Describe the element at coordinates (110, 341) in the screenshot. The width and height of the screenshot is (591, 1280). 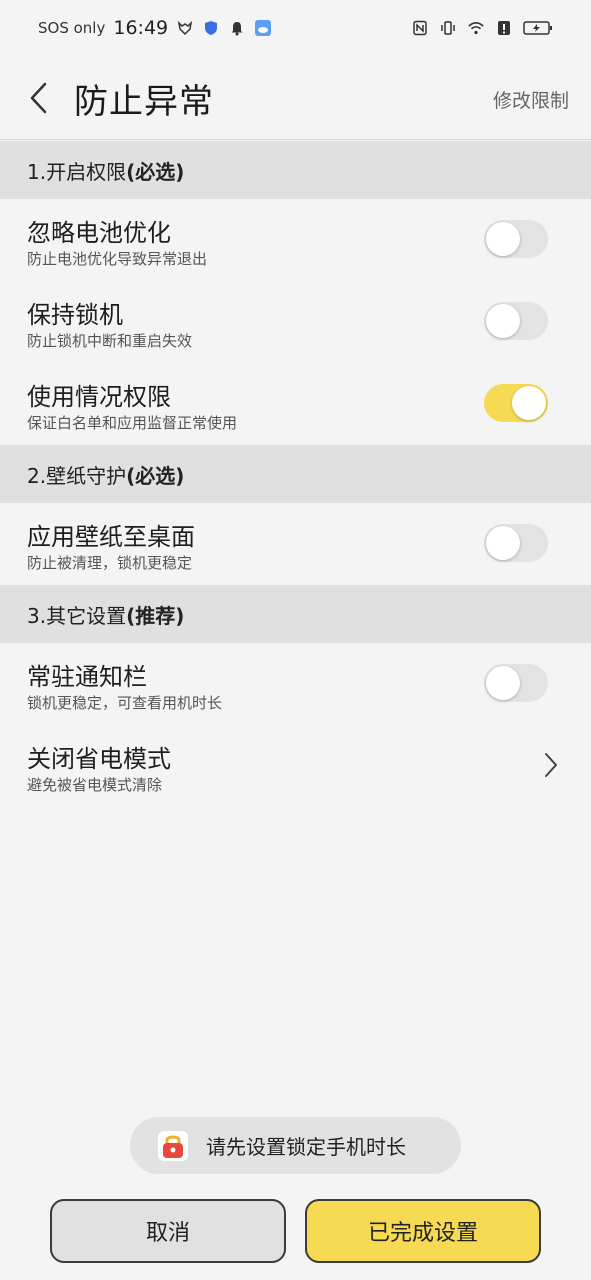
I see `row-subtitle: 防止锁机中断和重启失效` at that location.